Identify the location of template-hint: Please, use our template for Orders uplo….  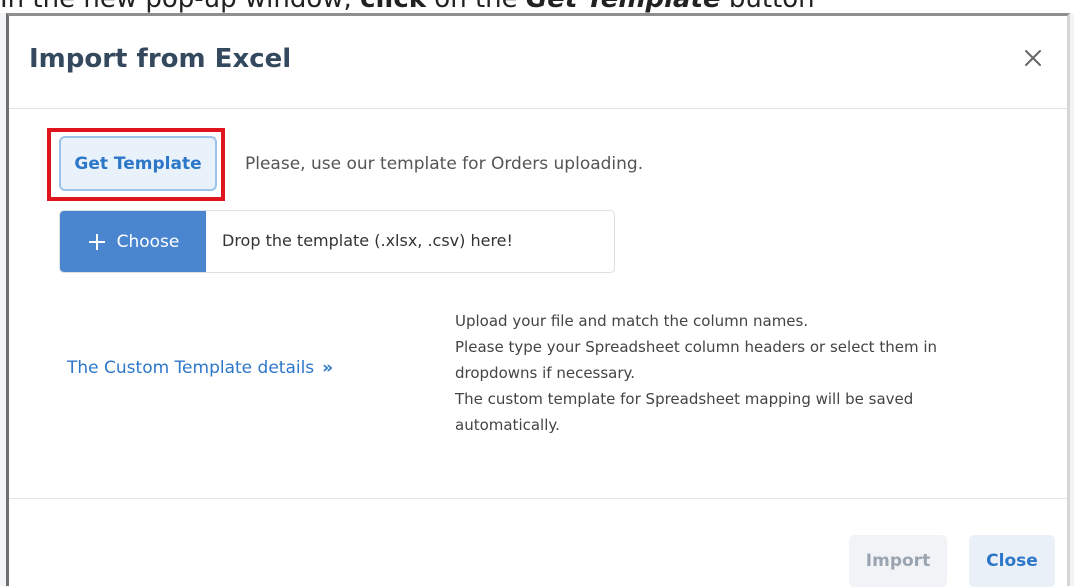
(444, 164).